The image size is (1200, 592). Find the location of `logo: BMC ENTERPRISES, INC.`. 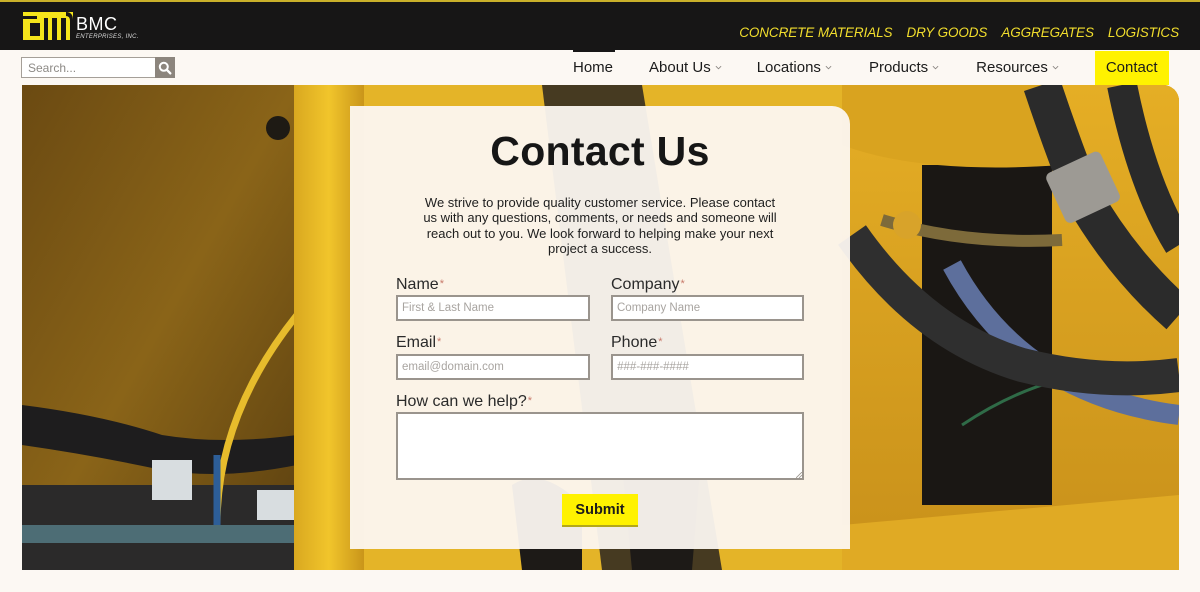

logo: BMC ENTERPRISES, INC. is located at coordinates (81, 26).